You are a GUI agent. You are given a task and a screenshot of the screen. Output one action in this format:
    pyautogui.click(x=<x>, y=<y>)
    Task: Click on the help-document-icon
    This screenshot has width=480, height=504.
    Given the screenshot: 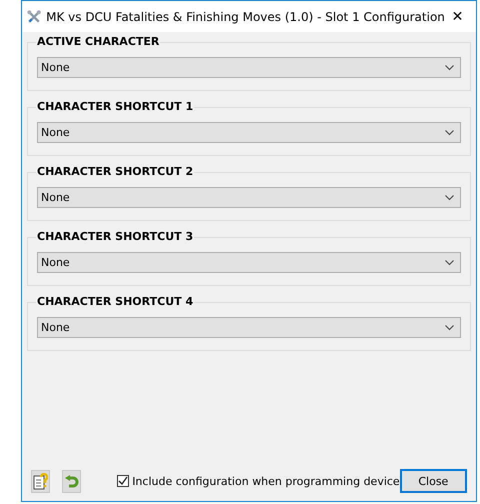 What is the action you would take?
    pyautogui.click(x=40, y=481)
    